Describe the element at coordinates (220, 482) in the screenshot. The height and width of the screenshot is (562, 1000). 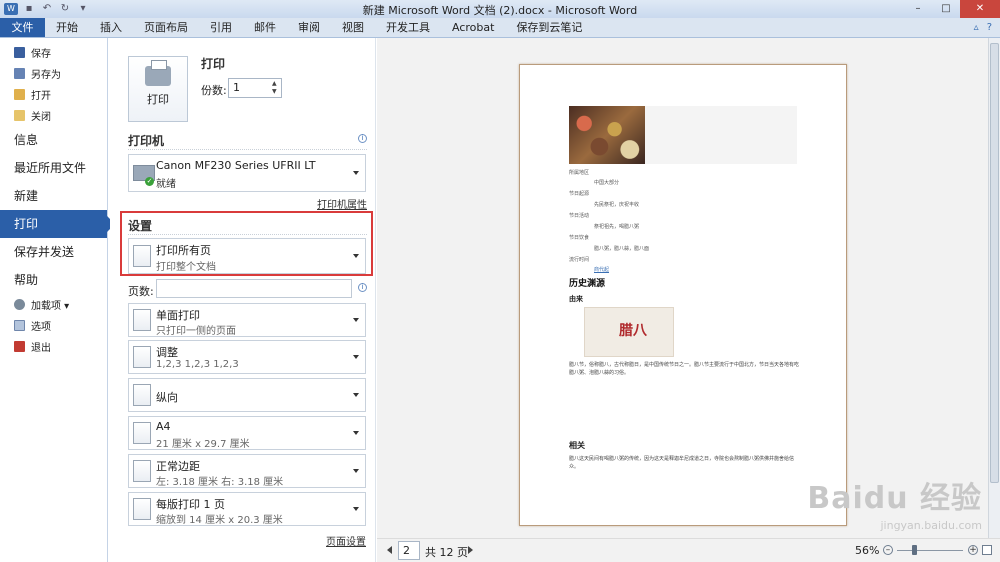
I see `margins-desc: 左: 3.18 厘米 右: 3.18 厘米` at that location.